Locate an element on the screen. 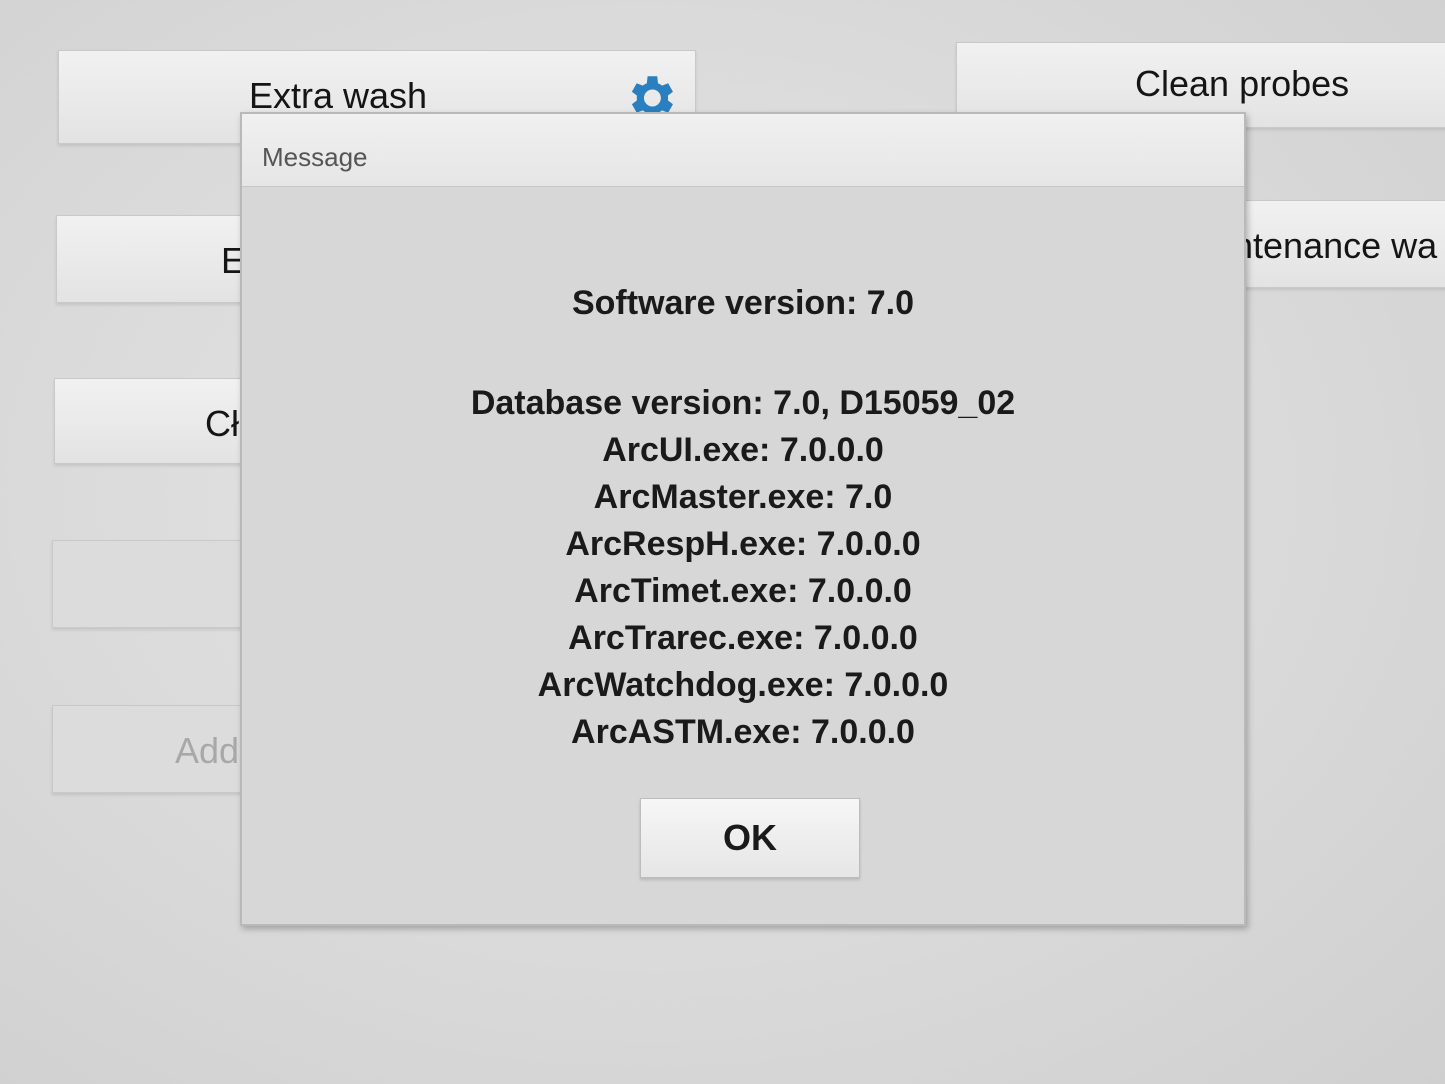  clean-probes-label: Clean probes is located at coordinates (1242, 83).